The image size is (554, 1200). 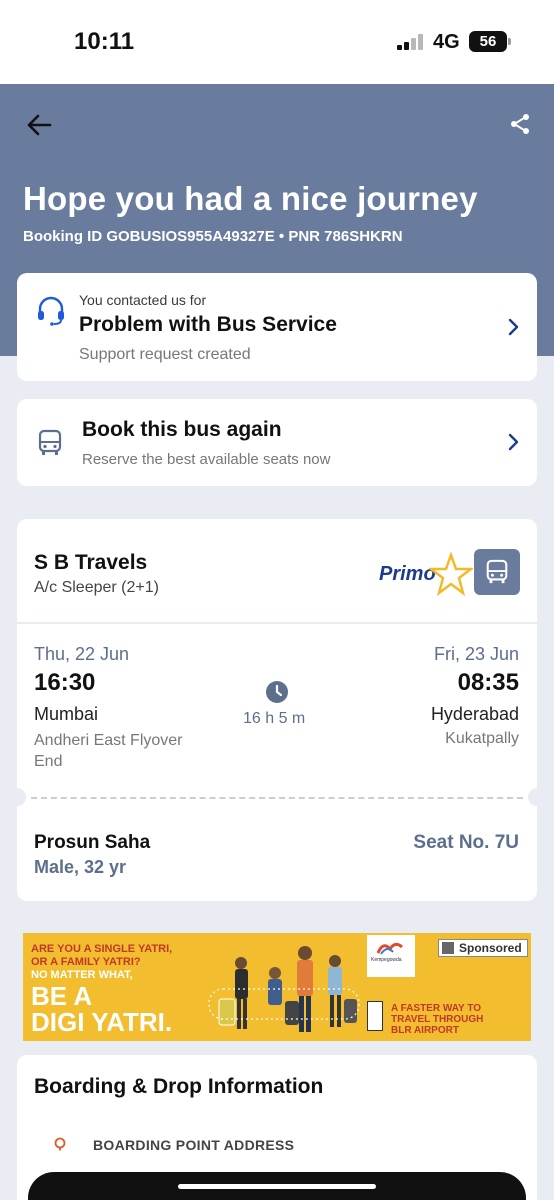 What do you see at coordinates (62, 996) in the screenshot?
I see `ad-headline-line: BE A` at bounding box center [62, 996].